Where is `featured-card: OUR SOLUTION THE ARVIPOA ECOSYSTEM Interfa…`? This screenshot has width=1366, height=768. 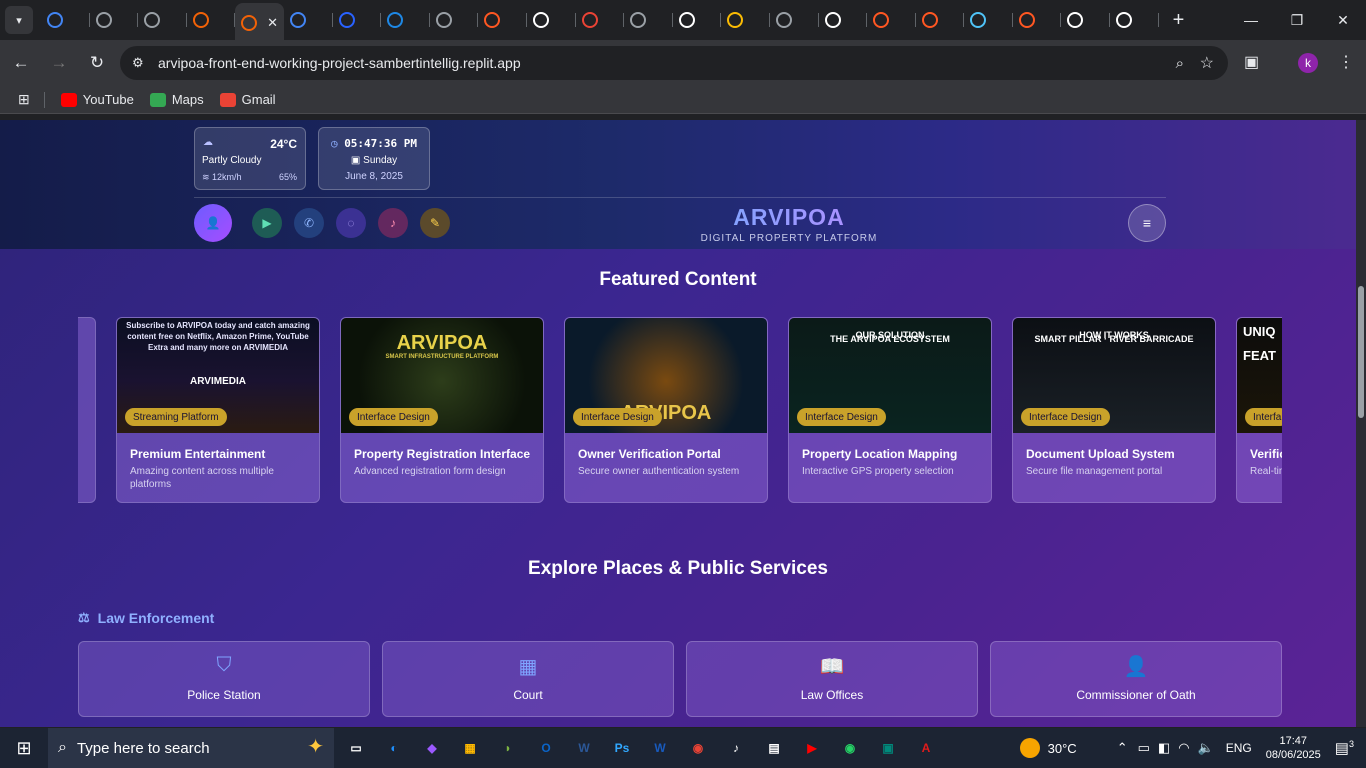 featured-card: OUR SOLUTION THE ARVIPOA ECOSYSTEM Interfa… is located at coordinates (890, 410).